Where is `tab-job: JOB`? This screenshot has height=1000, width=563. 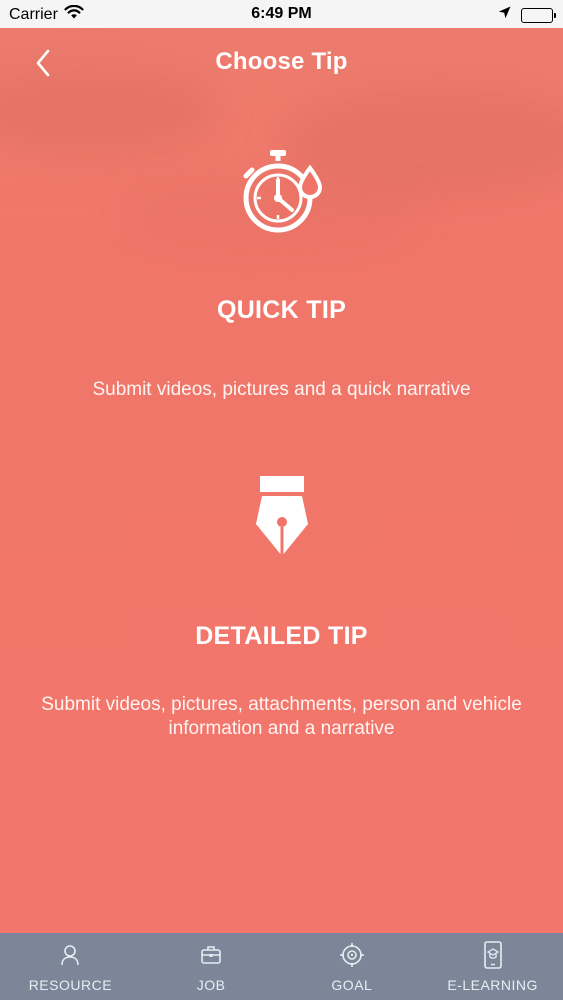 tab-job: JOB is located at coordinates (211, 966).